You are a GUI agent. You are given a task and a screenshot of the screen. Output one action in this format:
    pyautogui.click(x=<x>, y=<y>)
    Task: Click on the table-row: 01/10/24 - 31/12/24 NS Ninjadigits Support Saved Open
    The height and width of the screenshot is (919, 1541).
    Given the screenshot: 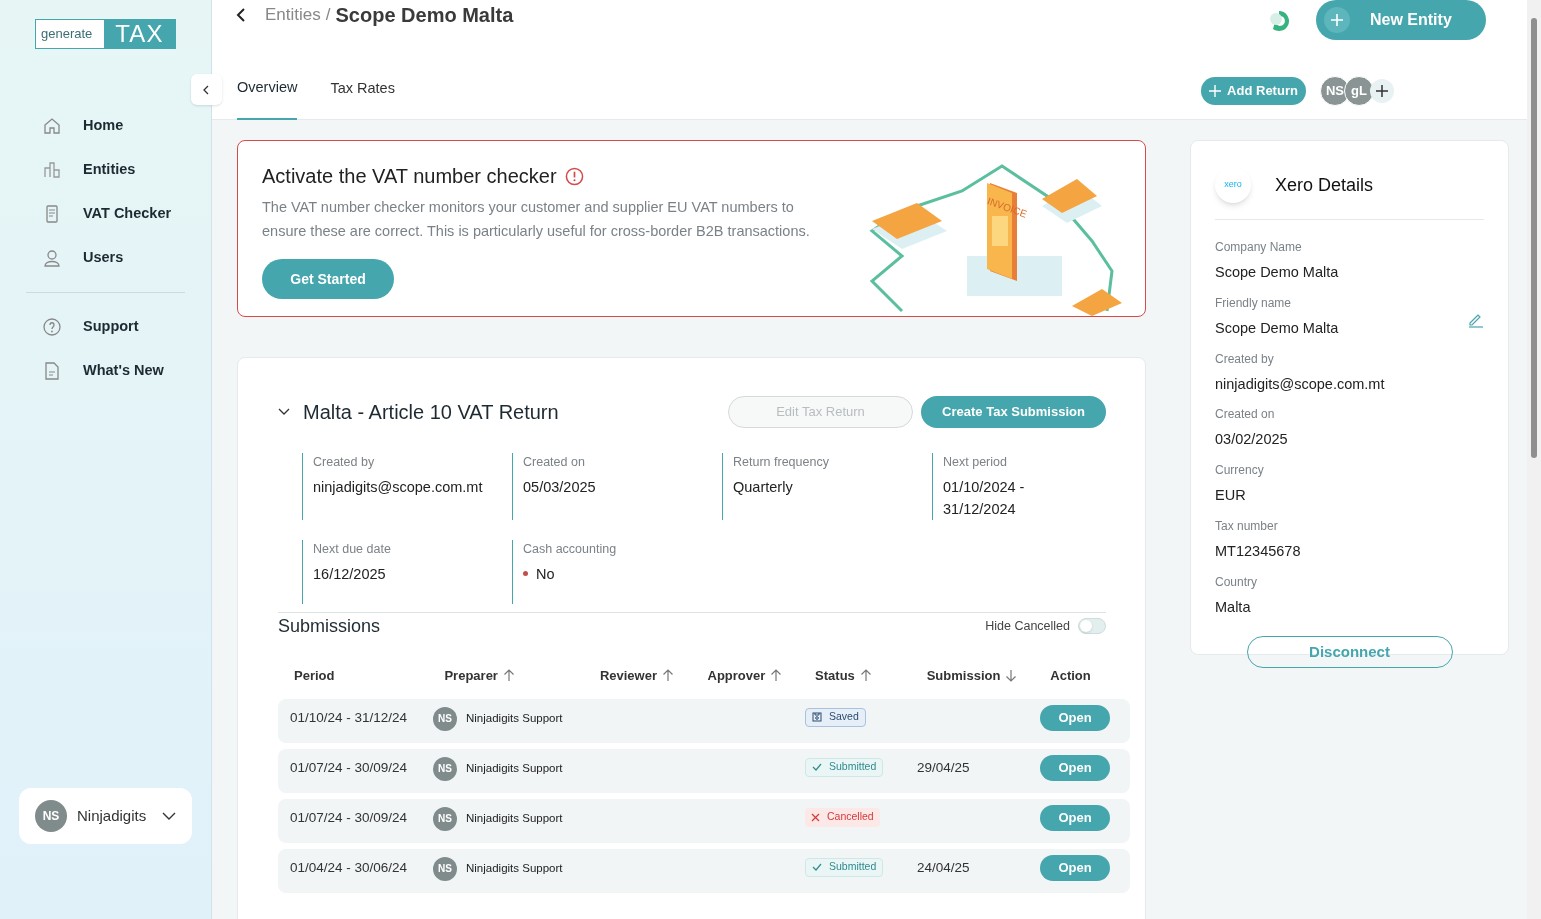 What is the action you would take?
    pyautogui.click(x=704, y=720)
    